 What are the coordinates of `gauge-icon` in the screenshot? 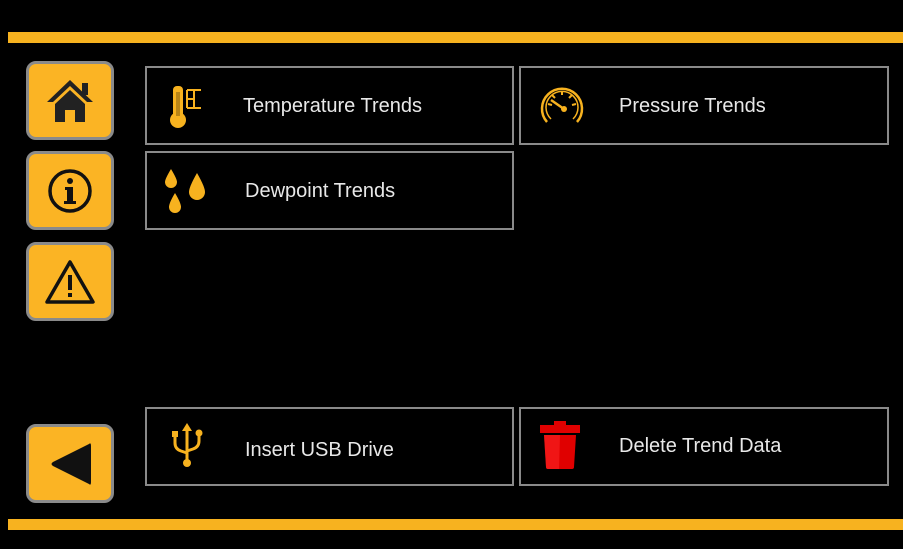 It's located at (562, 105).